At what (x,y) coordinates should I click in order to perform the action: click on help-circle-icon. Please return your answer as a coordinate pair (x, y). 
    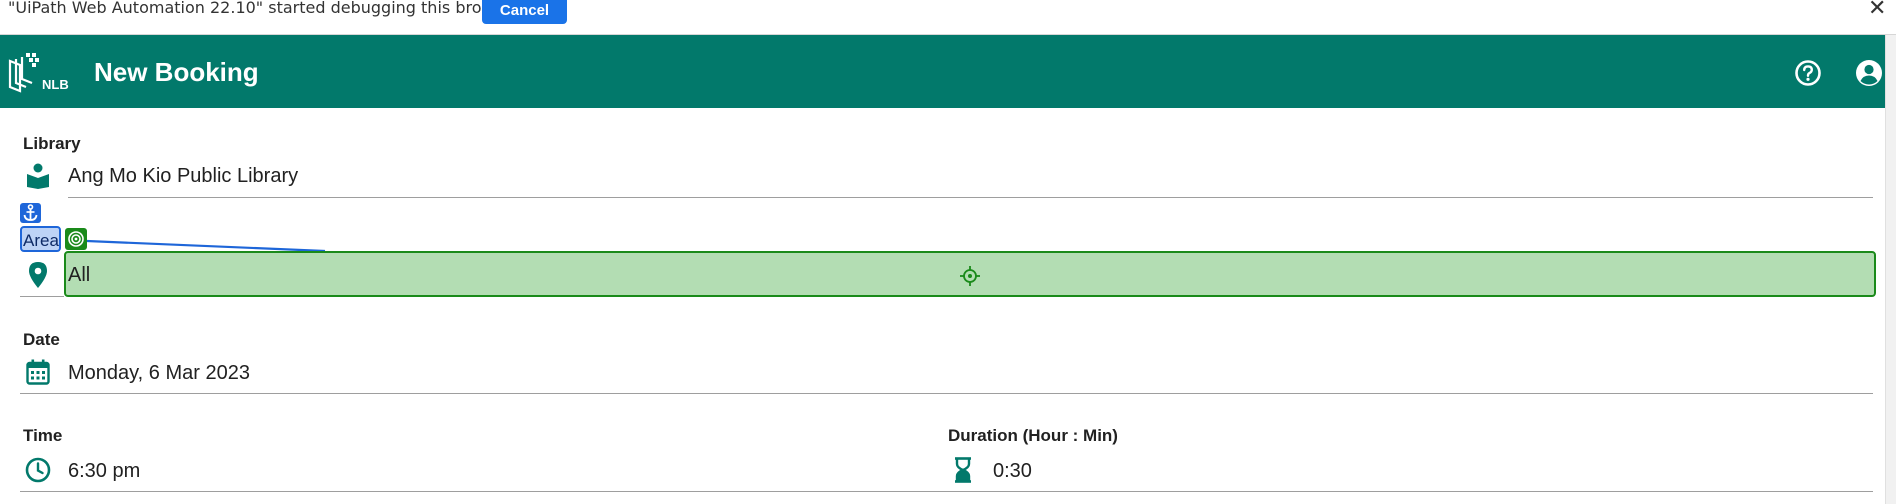
    Looking at the image, I should click on (1808, 73).